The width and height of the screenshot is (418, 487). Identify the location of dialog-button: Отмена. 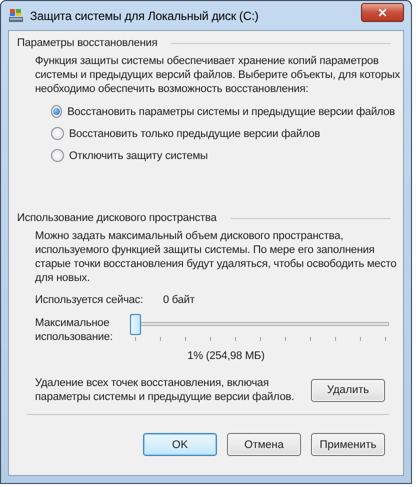
(264, 444).